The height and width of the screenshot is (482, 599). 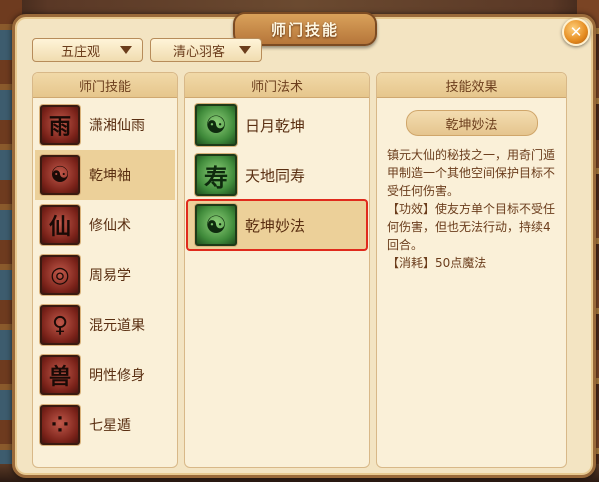 I want to click on spell-item: 寿 天地同寿, so click(x=277, y=175).